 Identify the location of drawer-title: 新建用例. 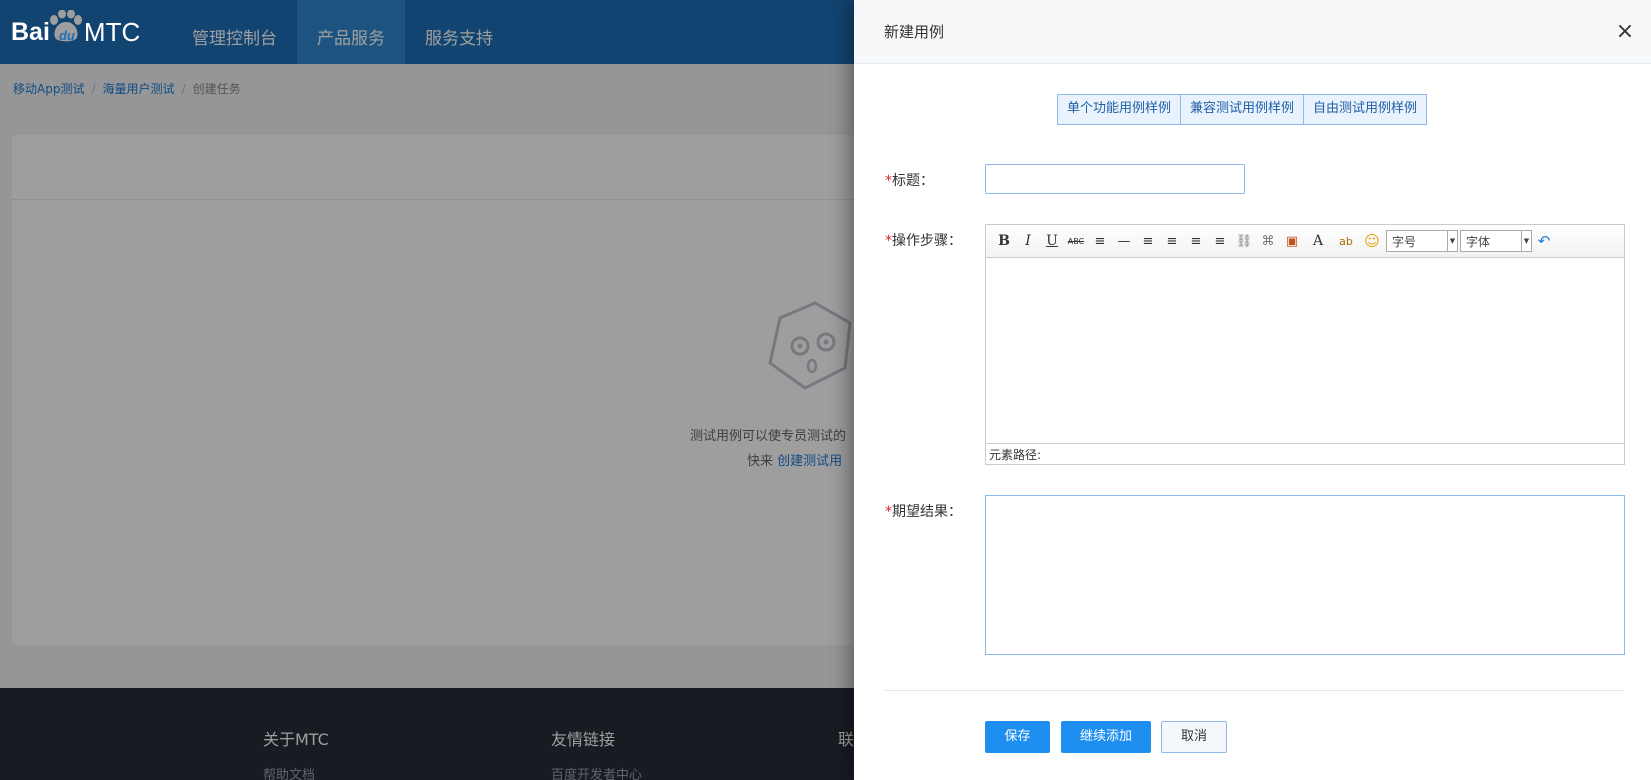
(914, 32).